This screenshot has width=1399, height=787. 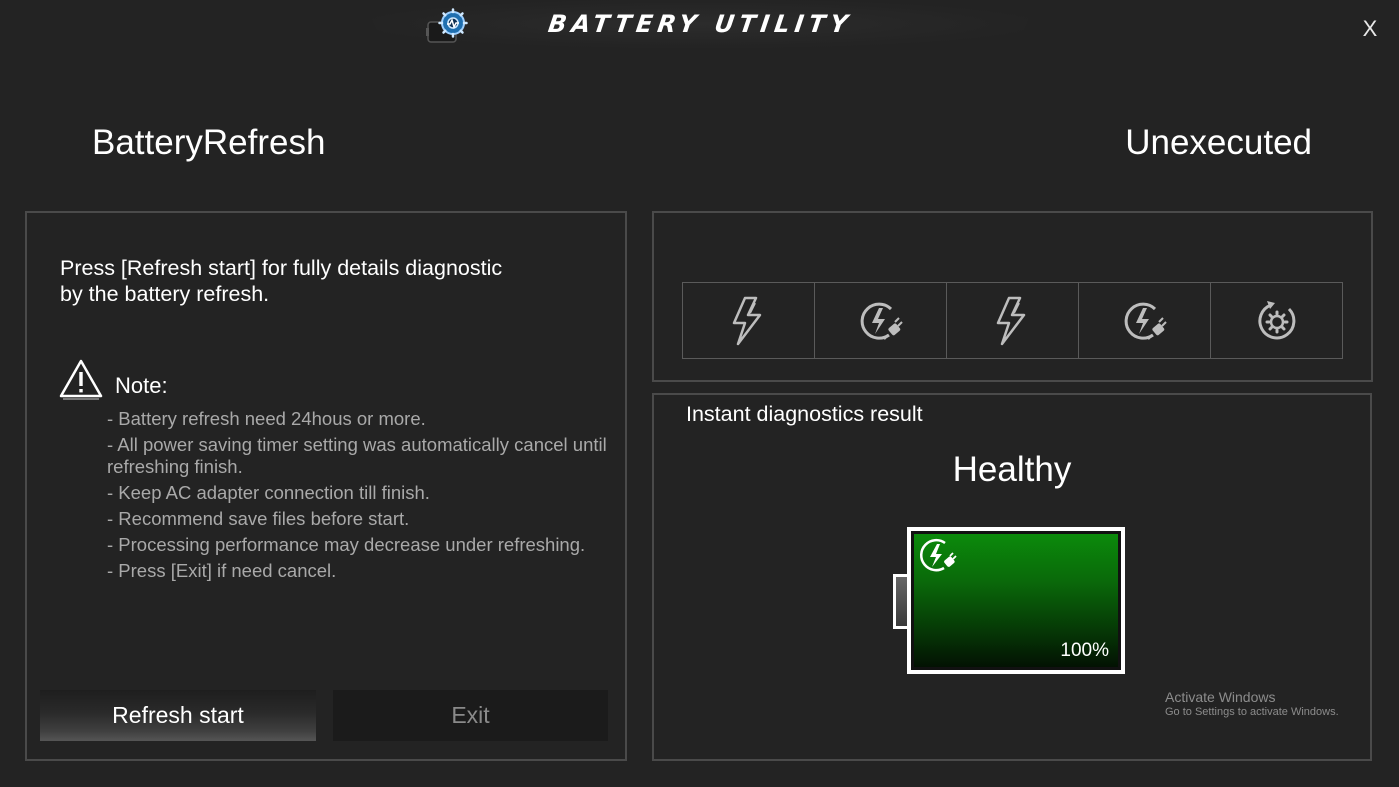 I want to click on note-label: Note:, so click(x=141, y=385).